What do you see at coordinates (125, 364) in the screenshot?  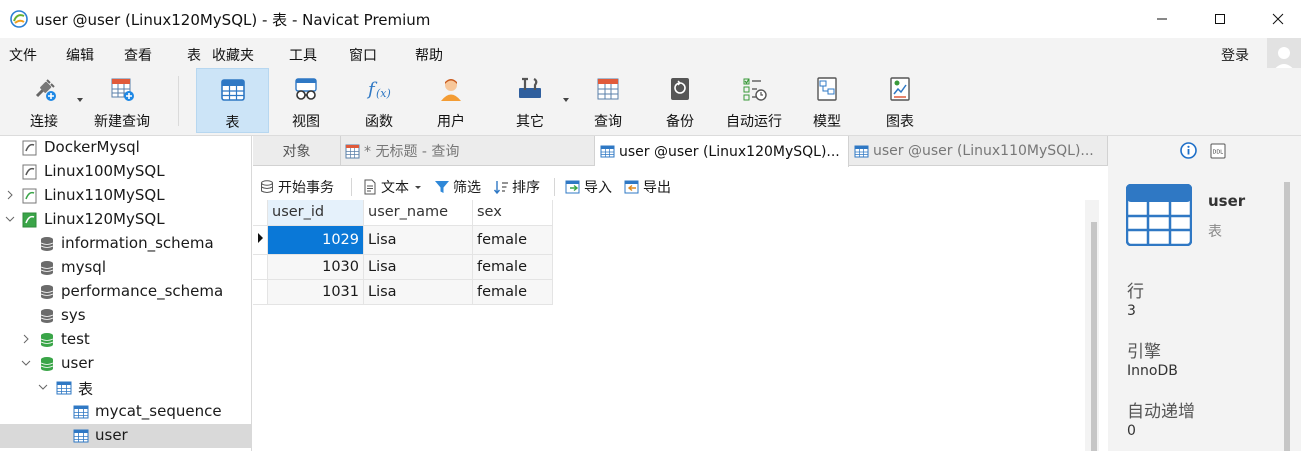 I see `tree-item-user-db: user` at bounding box center [125, 364].